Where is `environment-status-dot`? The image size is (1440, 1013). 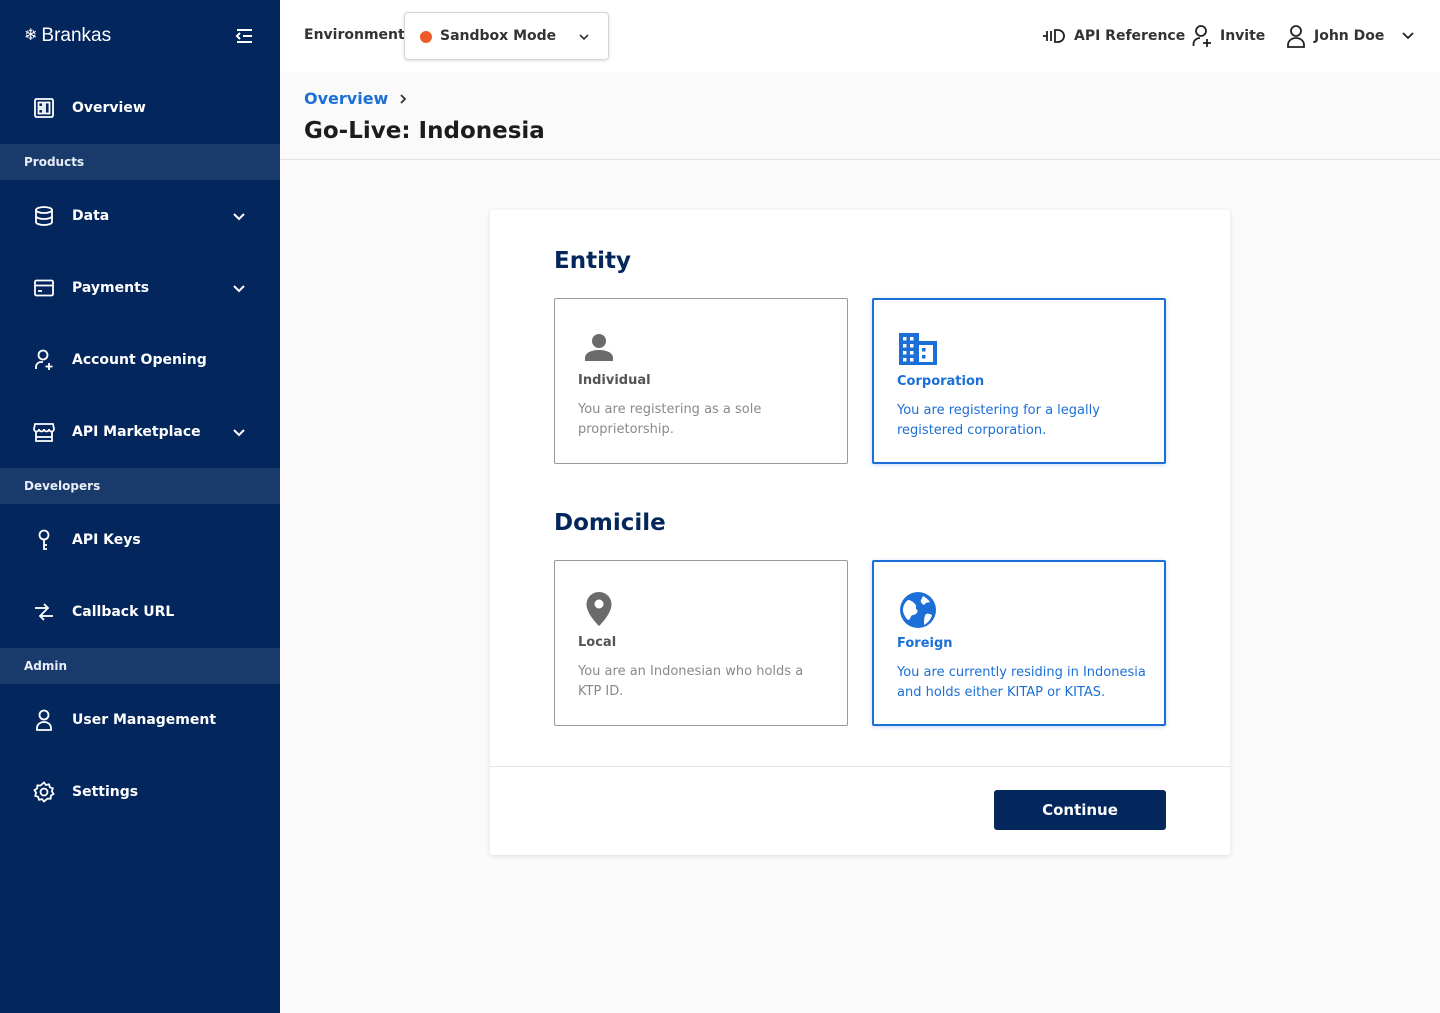 environment-status-dot is located at coordinates (426, 37).